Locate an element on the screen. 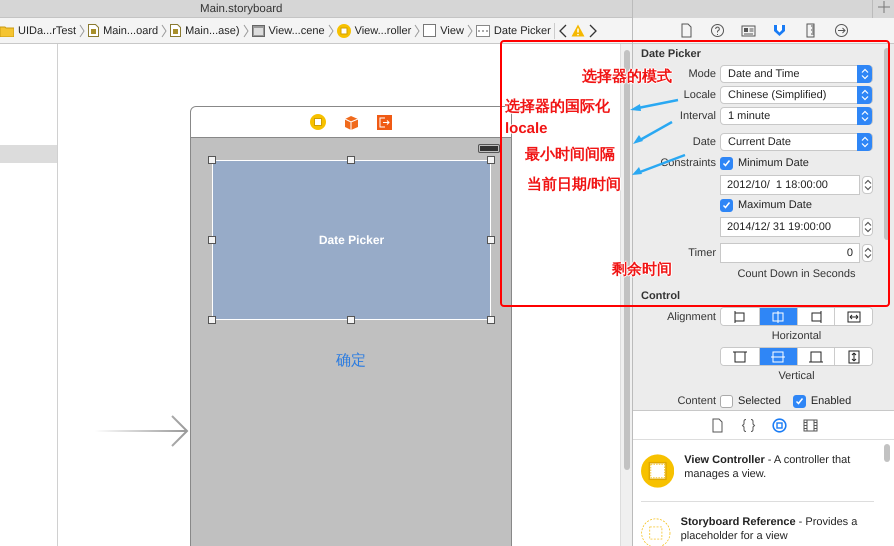  field-label: Locale is located at coordinates (700, 95).